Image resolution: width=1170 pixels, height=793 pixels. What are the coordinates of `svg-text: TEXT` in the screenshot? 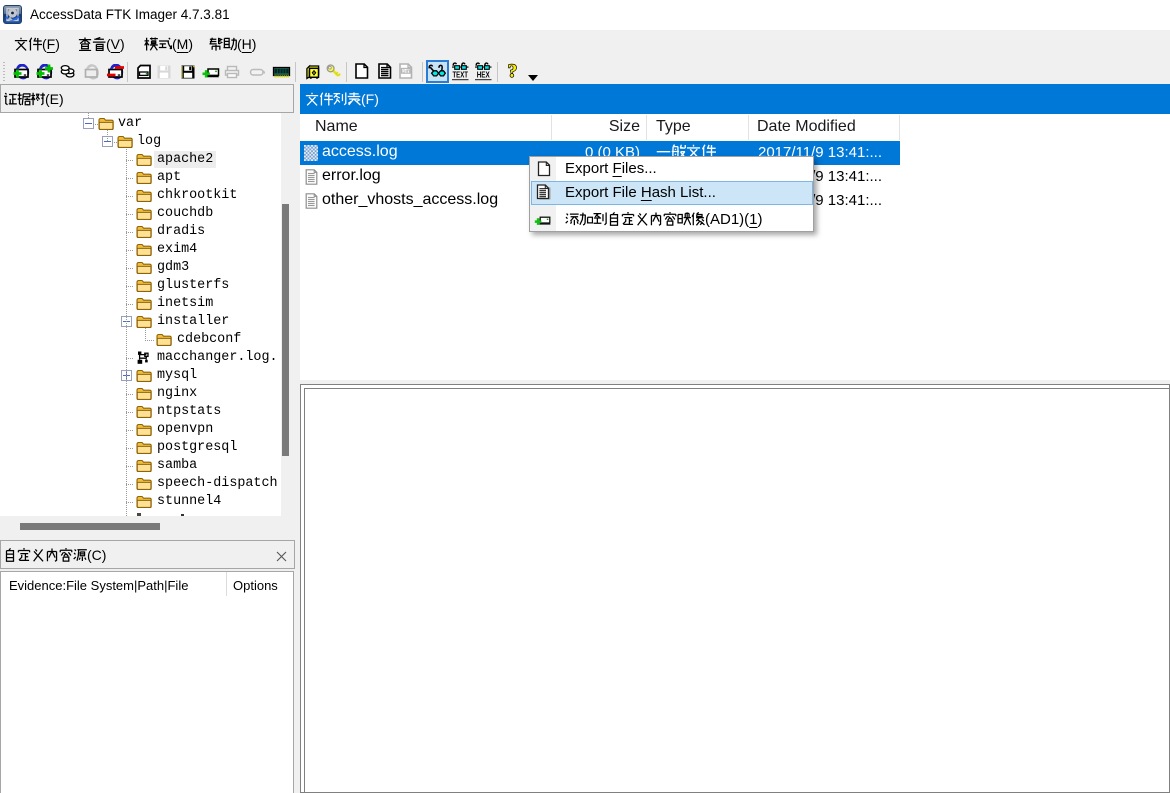 It's located at (460, 75).